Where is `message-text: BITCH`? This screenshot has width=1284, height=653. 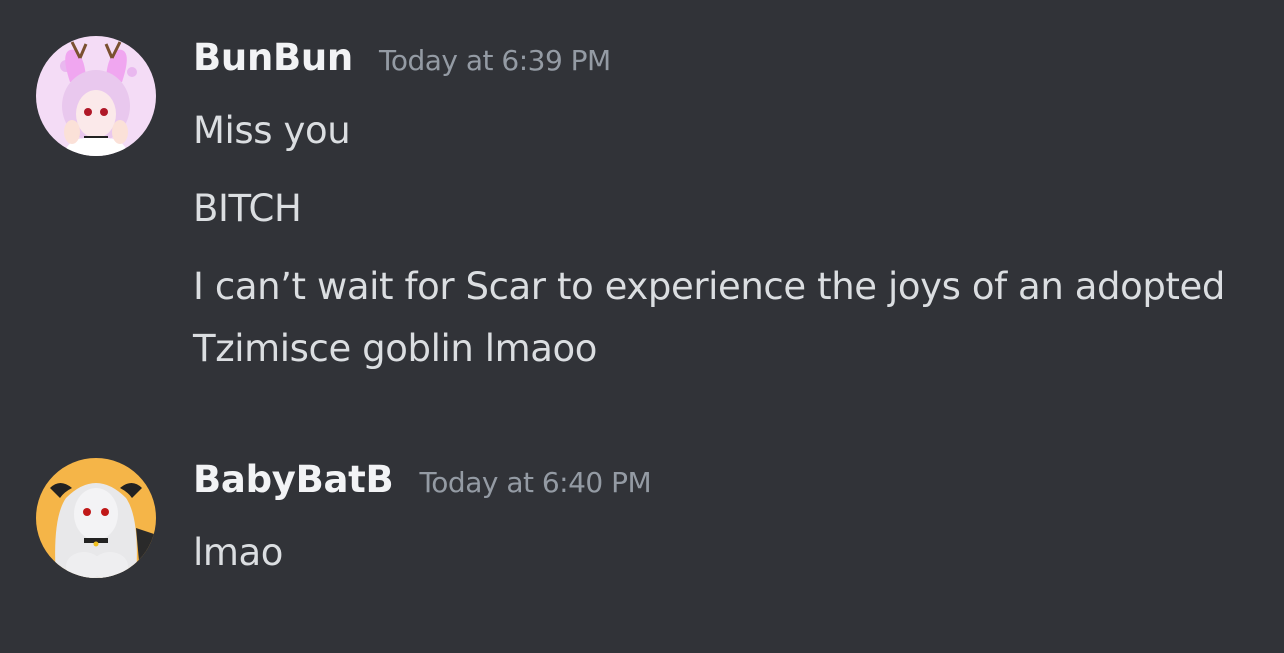
message-text: BITCH is located at coordinates (247, 208).